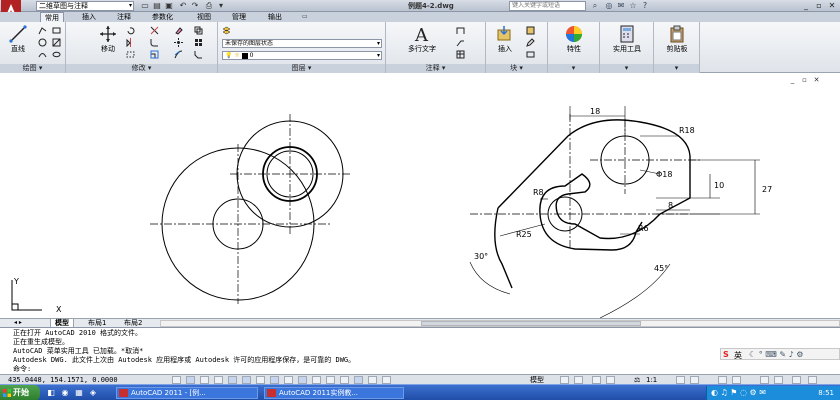 This screenshot has width=840, height=400. What do you see at coordinates (22, 369) in the screenshot?
I see `command-prompt: 命令:` at bounding box center [22, 369].